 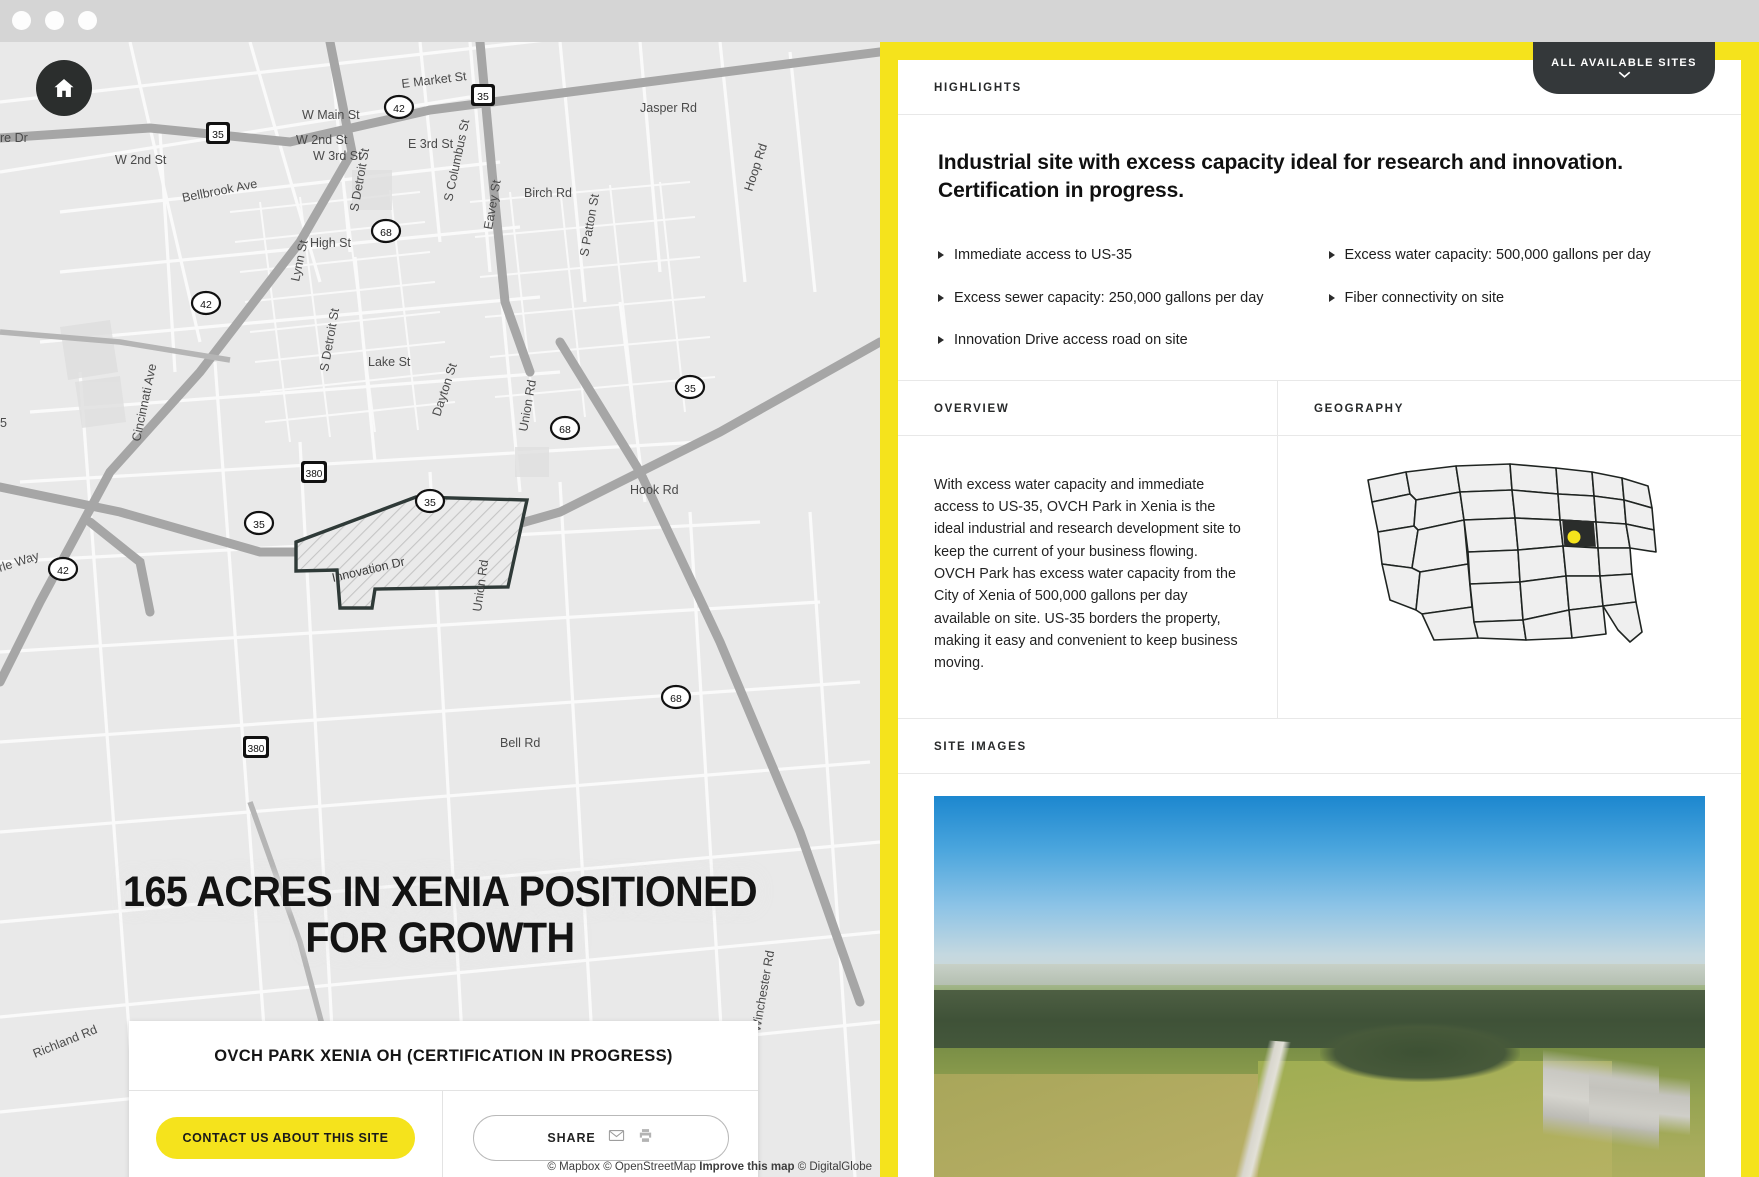 I want to click on improve-map-link: Improve this map, so click(x=746, y=1167).